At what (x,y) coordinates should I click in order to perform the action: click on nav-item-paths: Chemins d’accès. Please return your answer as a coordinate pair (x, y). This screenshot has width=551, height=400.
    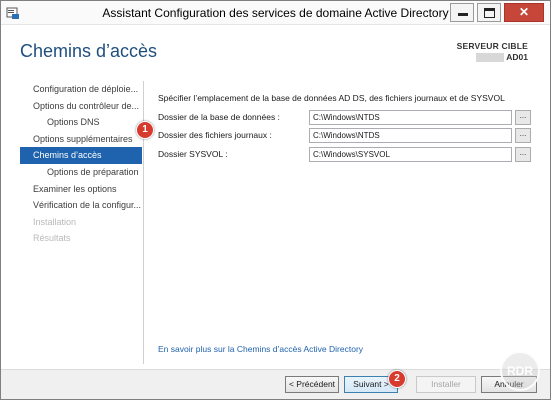
    Looking at the image, I should click on (81, 155).